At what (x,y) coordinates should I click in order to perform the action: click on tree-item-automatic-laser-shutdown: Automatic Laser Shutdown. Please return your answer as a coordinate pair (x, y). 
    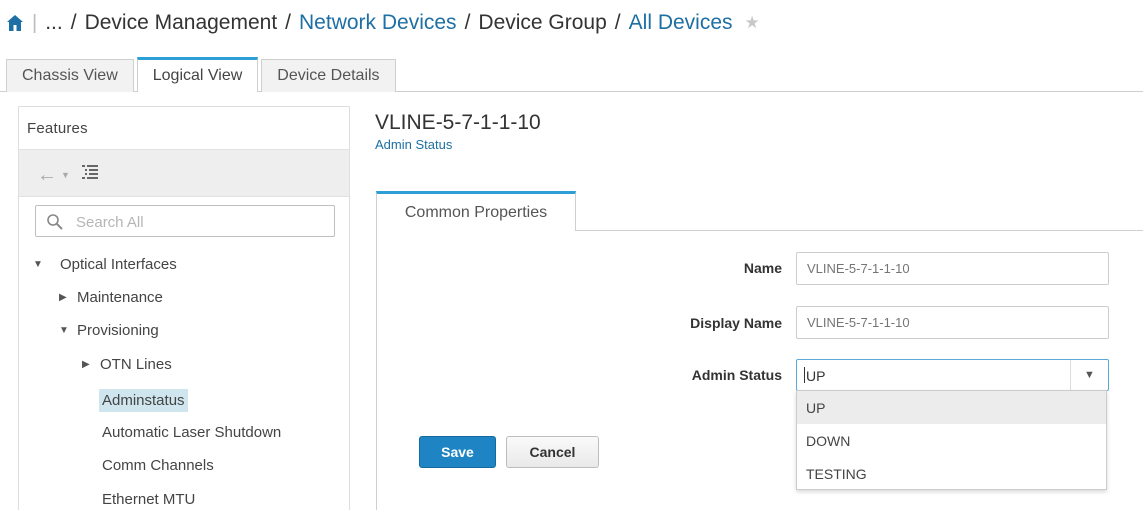
    Looking at the image, I should click on (191, 432).